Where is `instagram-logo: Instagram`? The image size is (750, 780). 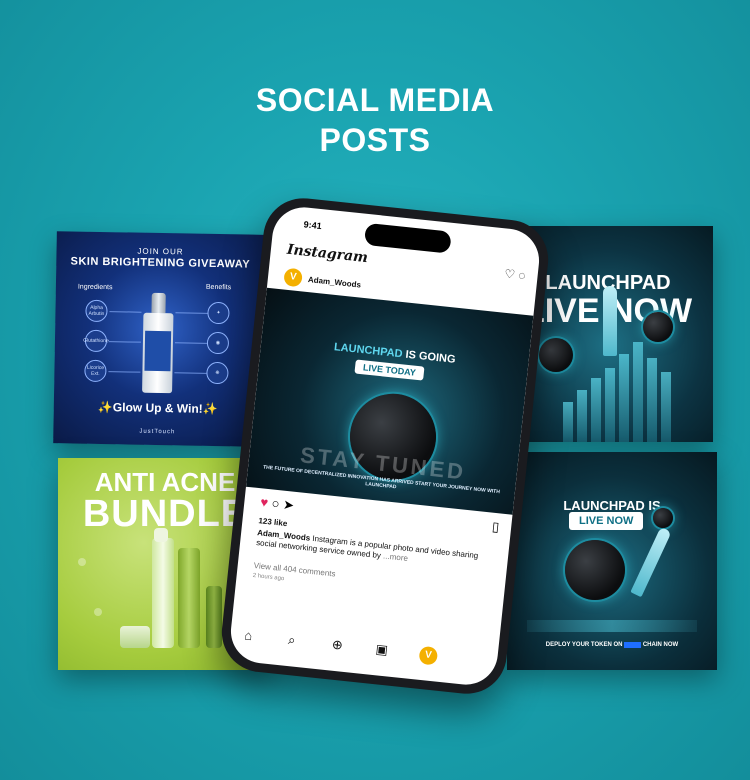 instagram-logo: Instagram is located at coordinates (327, 254).